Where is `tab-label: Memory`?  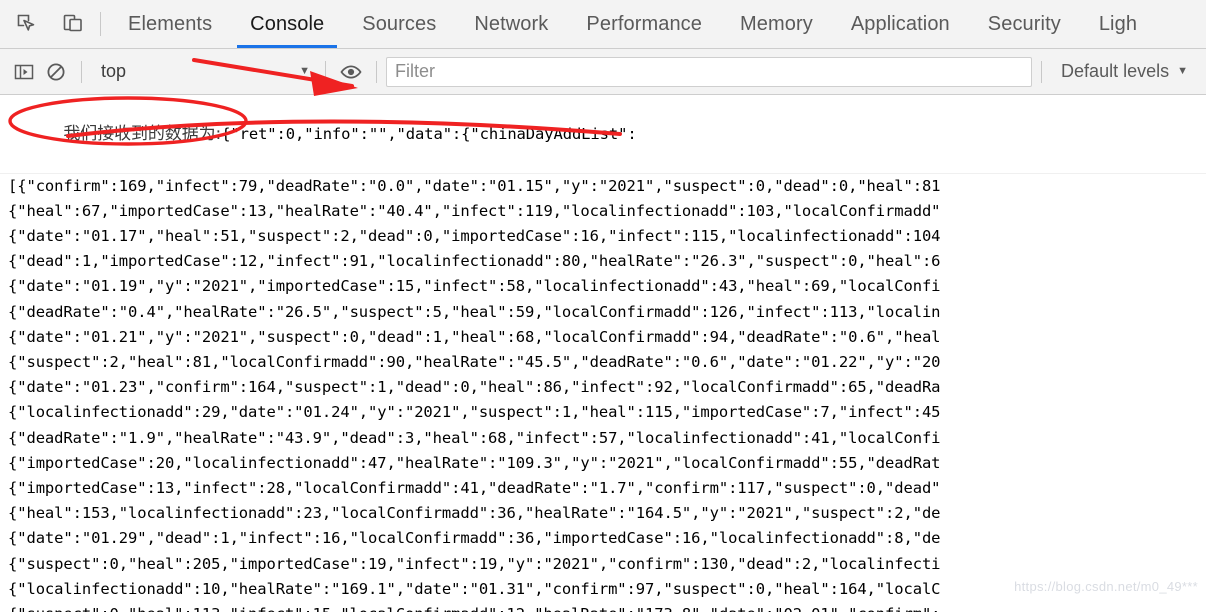 tab-label: Memory is located at coordinates (776, 23).